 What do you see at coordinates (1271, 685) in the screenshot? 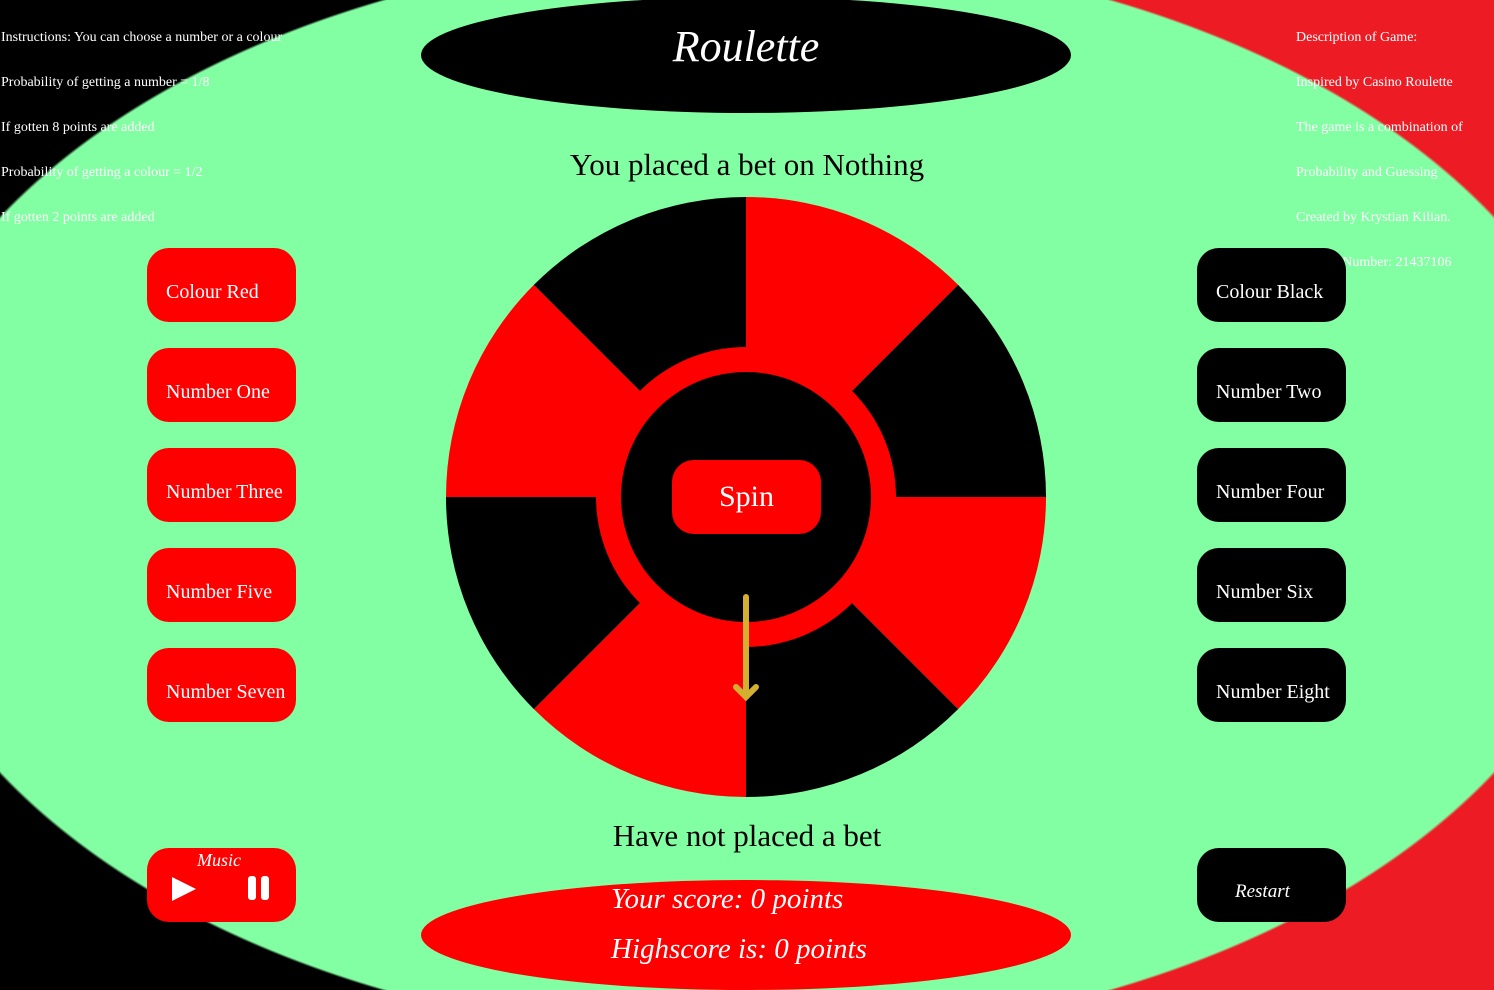
I see `bet-number-eight-button: Number Eight` at bounding box center [1271, 685].